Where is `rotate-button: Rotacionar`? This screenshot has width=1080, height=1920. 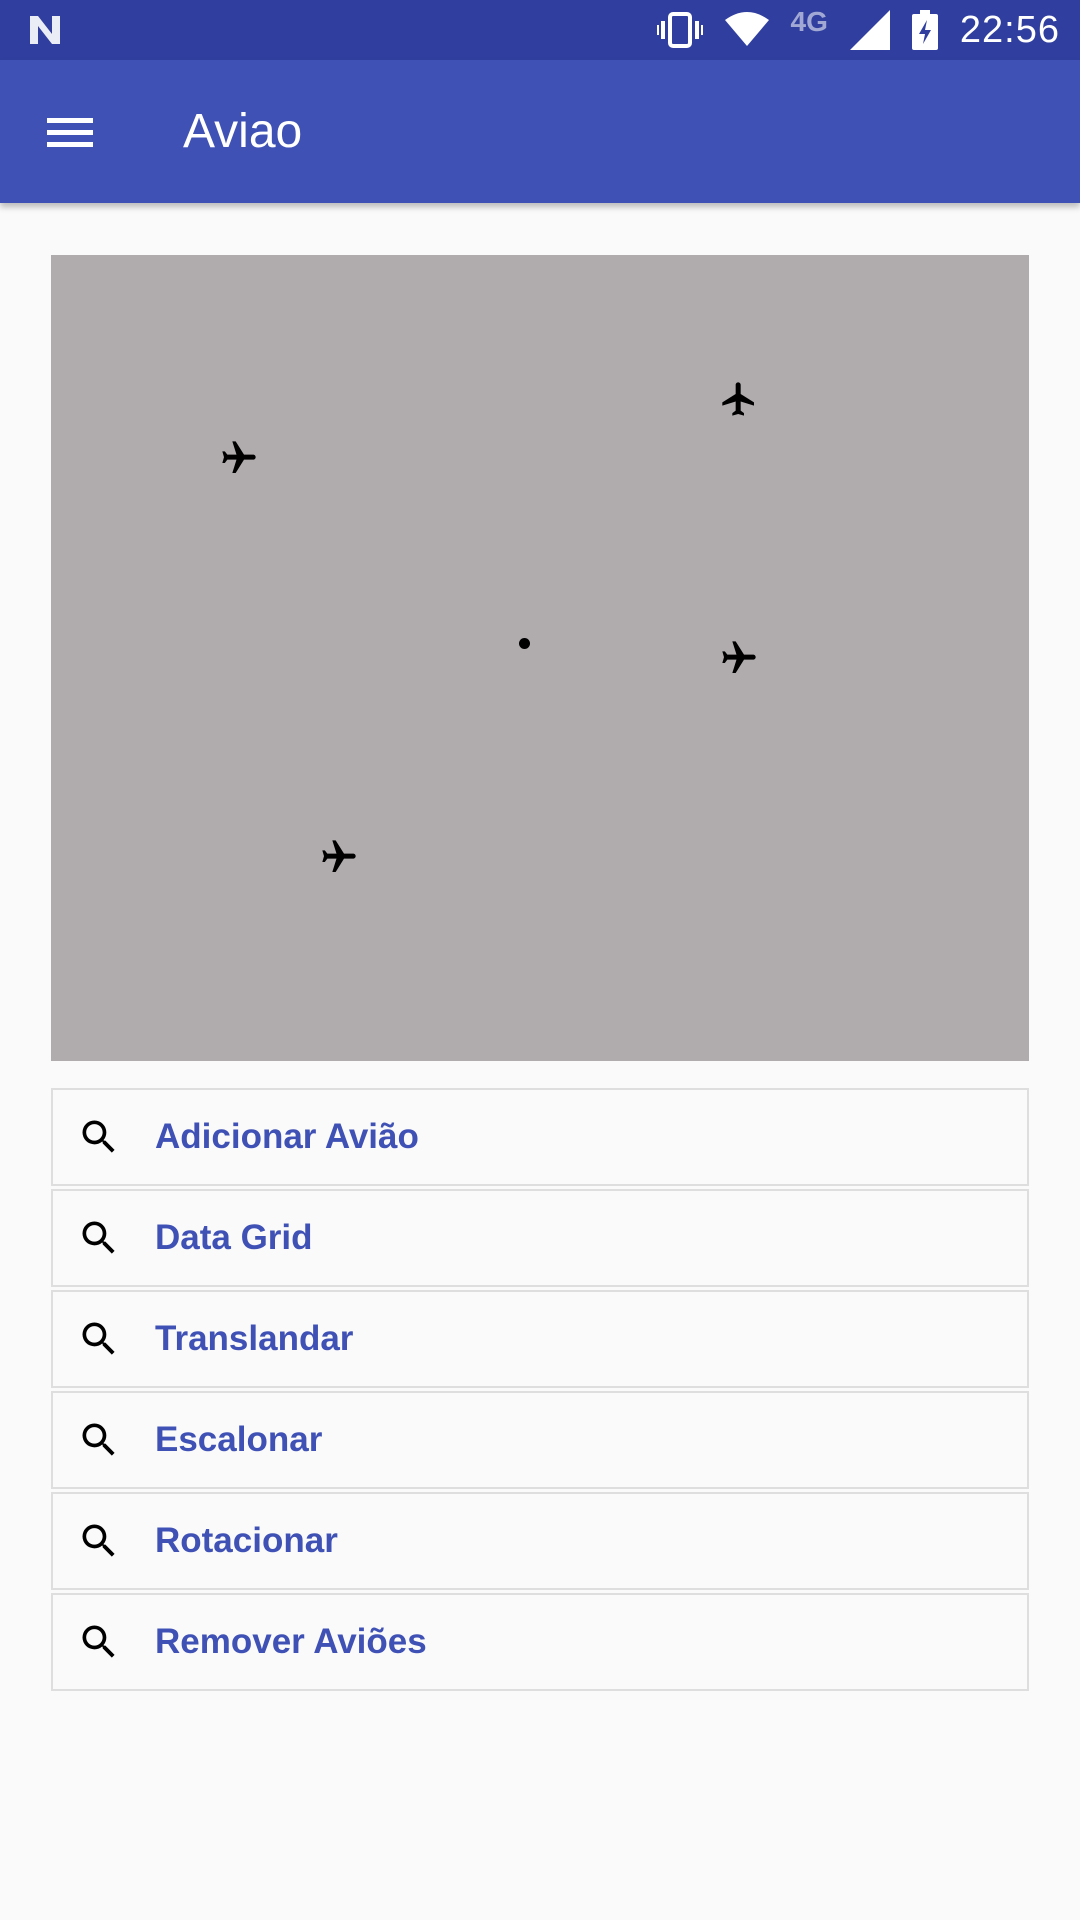
rotate-button: Rotacionar is located at coordinates (540, 1541).